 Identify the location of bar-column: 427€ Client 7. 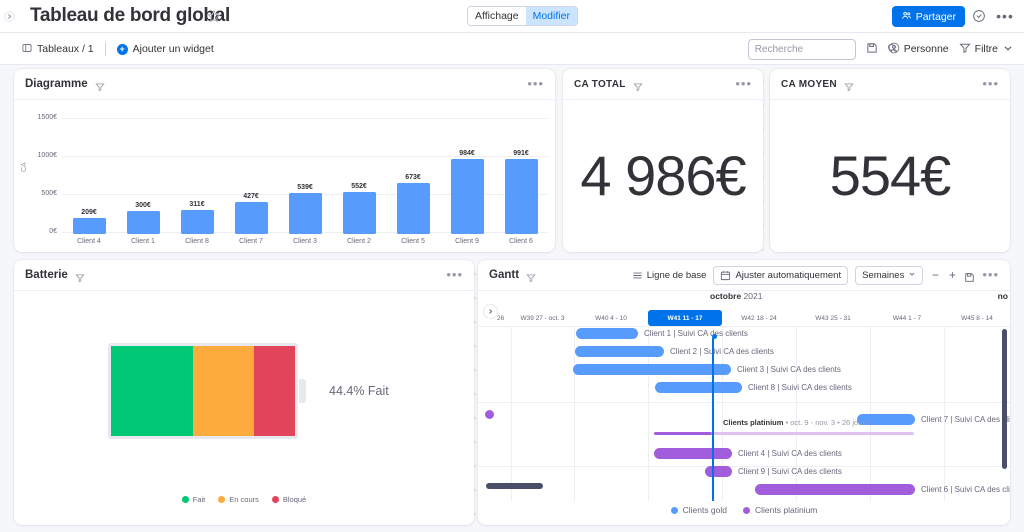
(251, 219).